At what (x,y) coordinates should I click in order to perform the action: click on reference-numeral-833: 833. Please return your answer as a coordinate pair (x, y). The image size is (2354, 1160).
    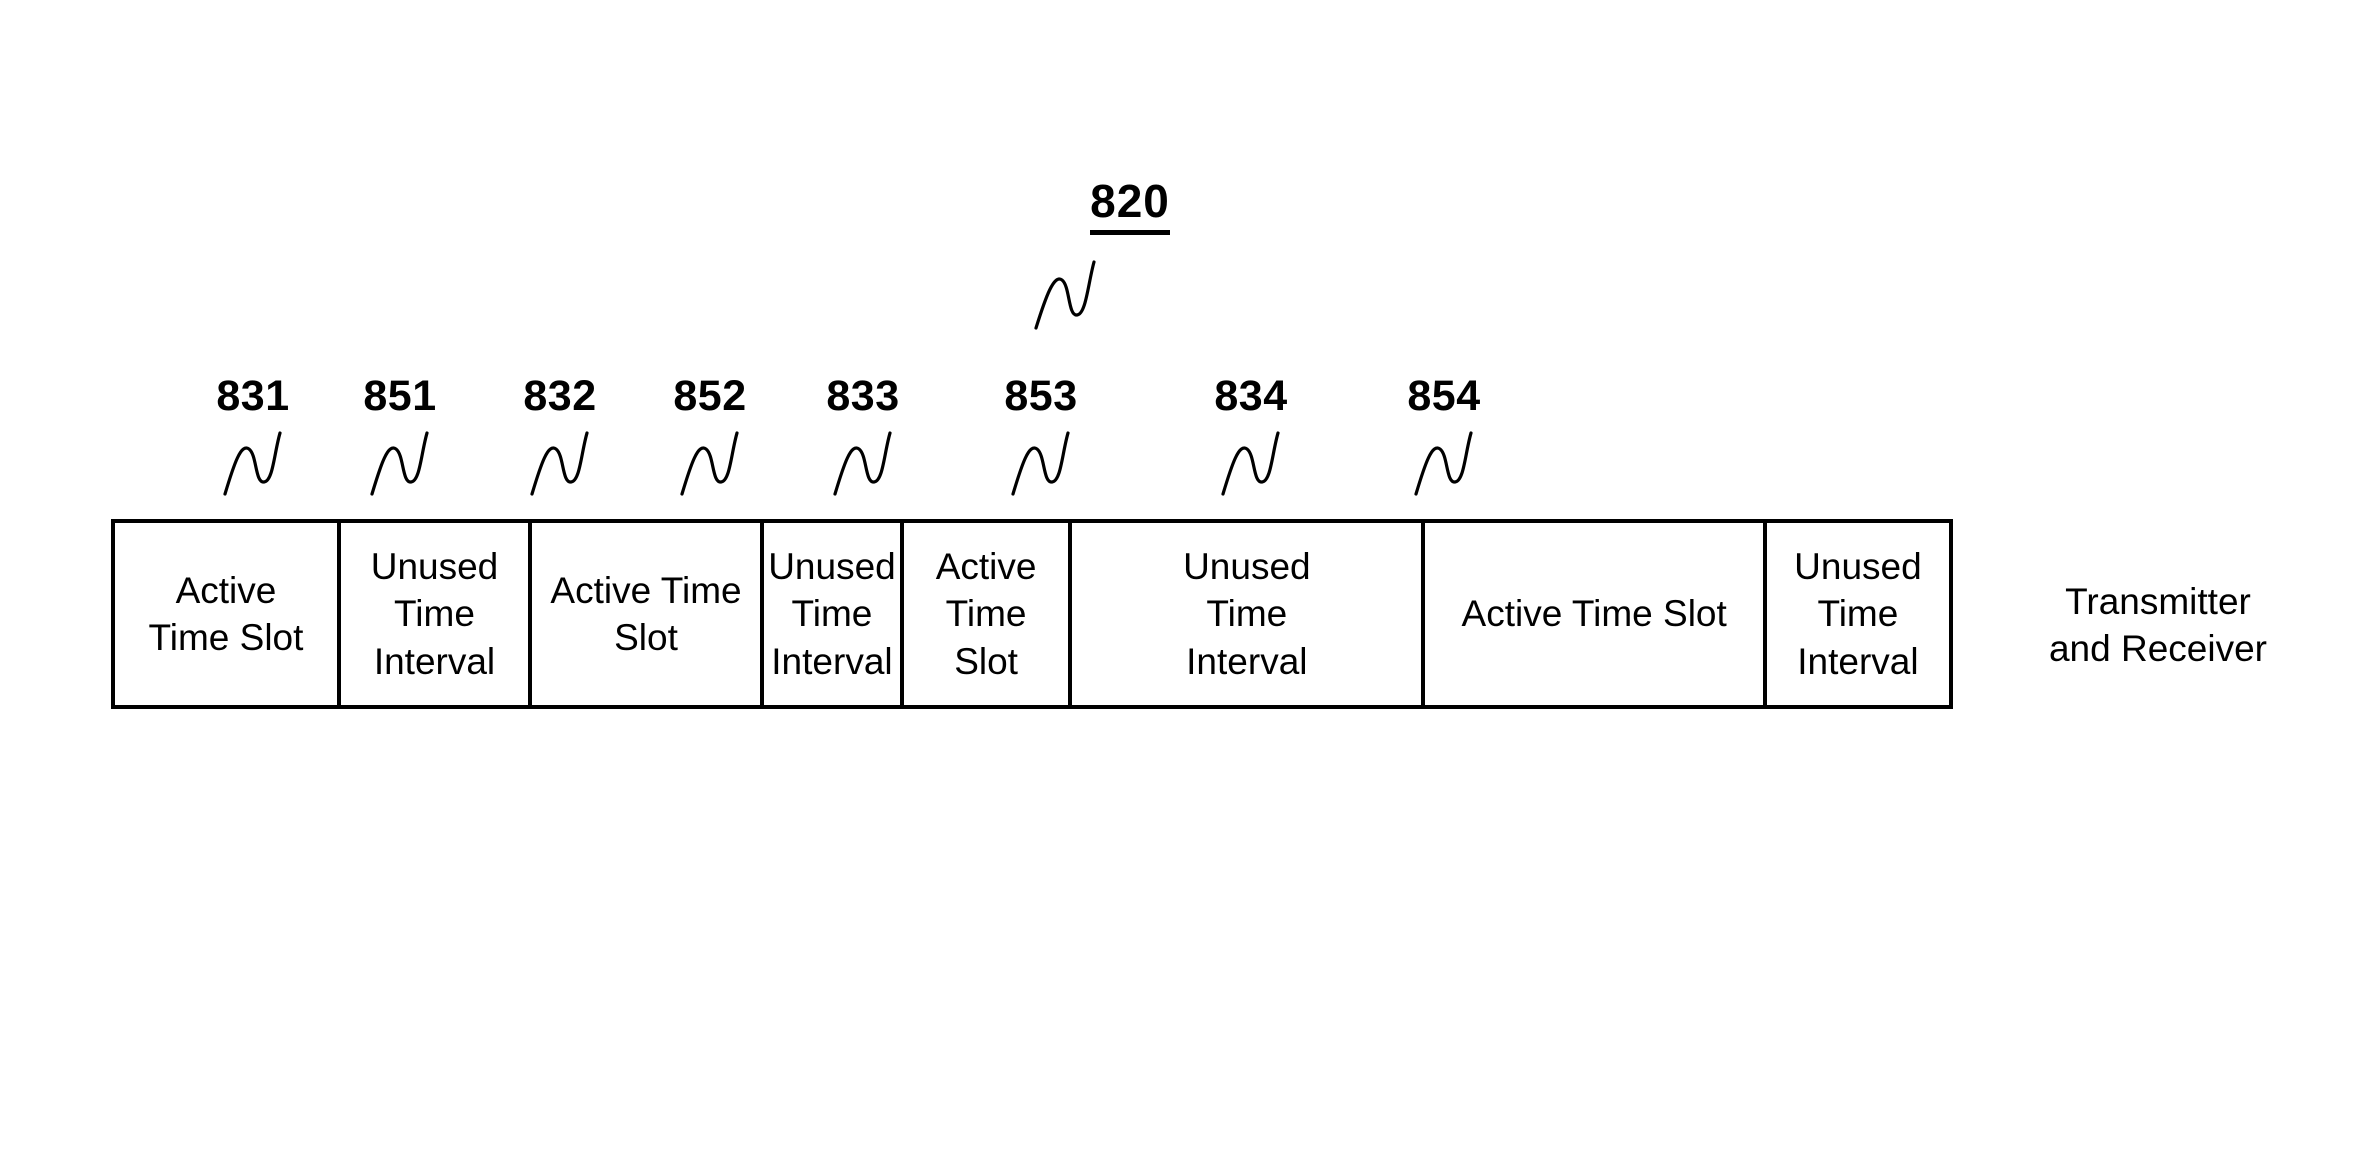
    Looking at the image, I should click on (863, 396).